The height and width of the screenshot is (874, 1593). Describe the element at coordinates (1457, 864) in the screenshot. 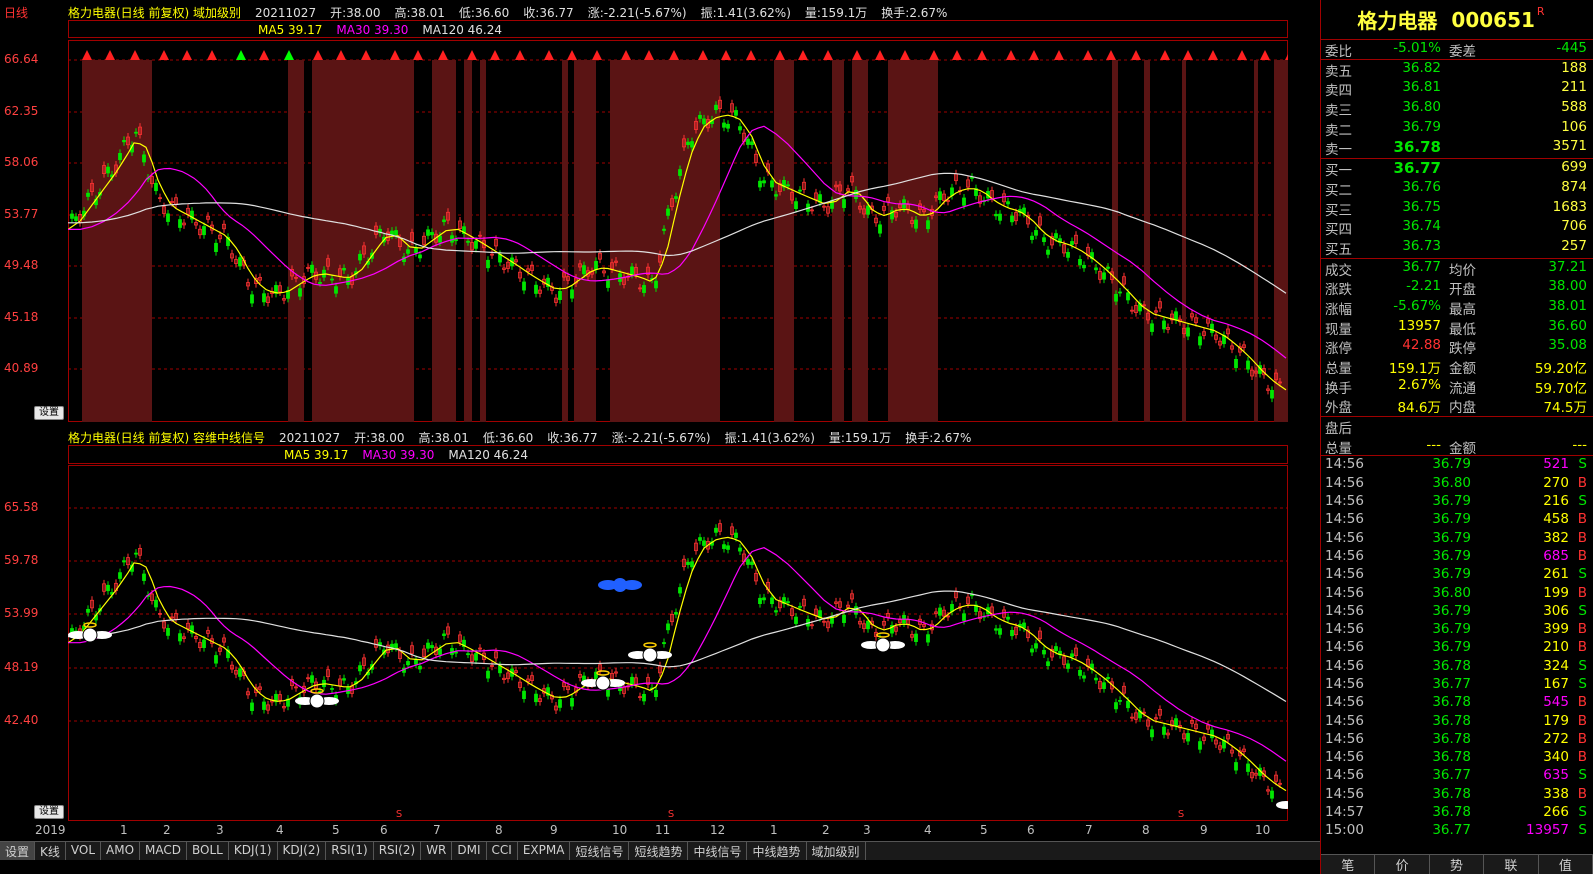

I see `quote-tab: 势` at that location.